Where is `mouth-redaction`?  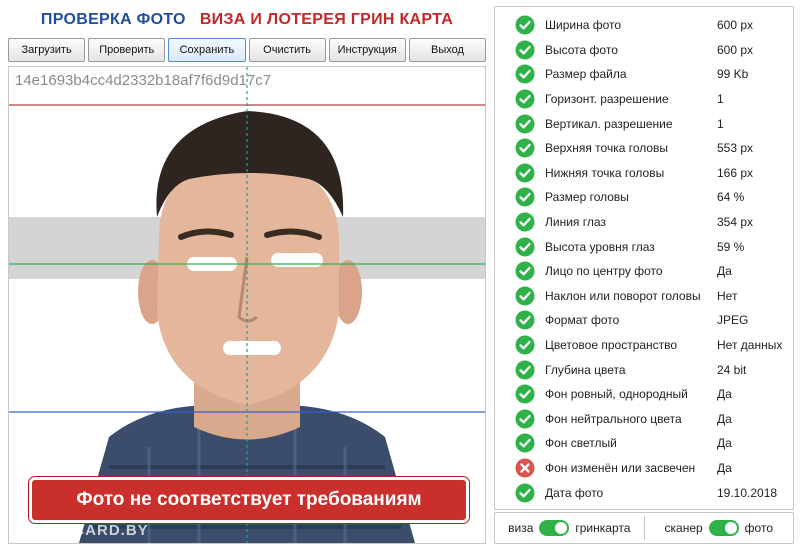
mouth-redaction is located at coordinates (252, 348).